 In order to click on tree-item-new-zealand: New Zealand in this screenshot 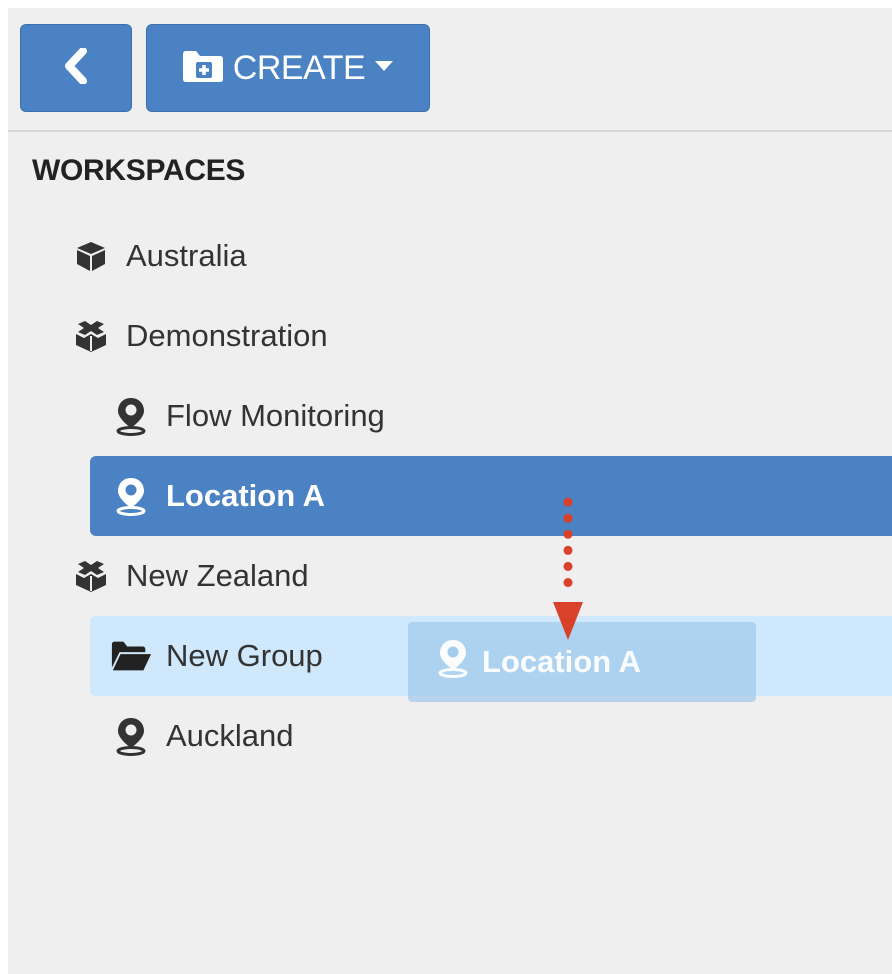, I will do `click(450, 576)`.